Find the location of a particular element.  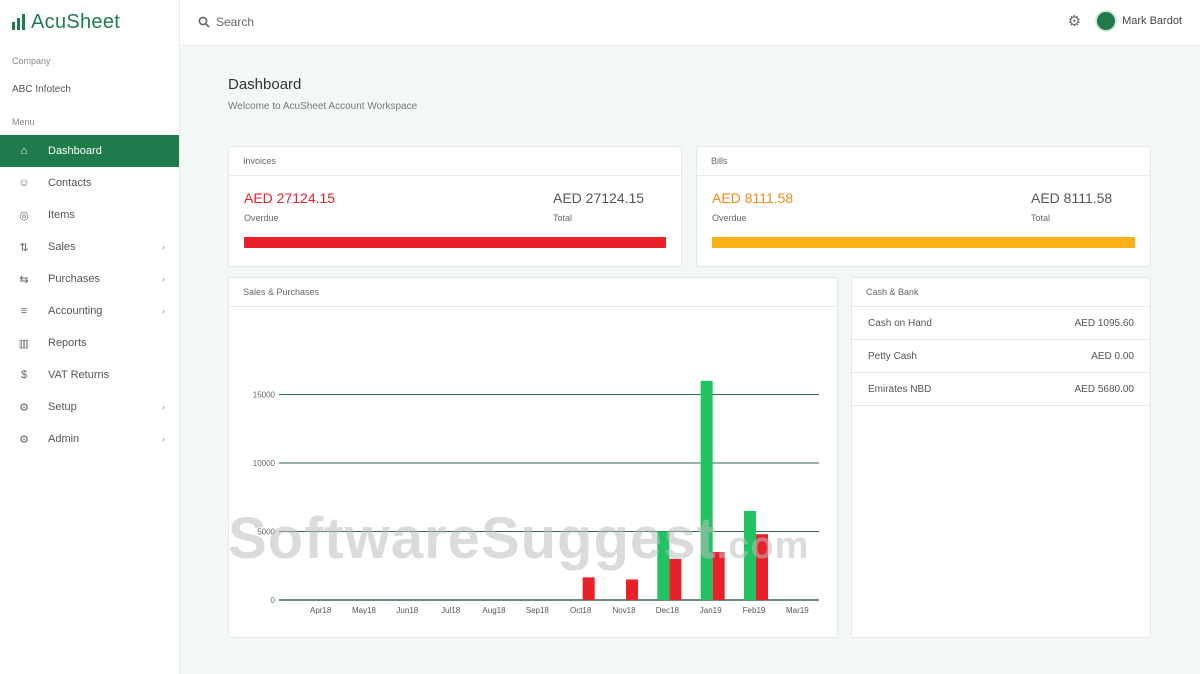

settings-gear-icon: ⚙ is located at coordinates (1074, 21).